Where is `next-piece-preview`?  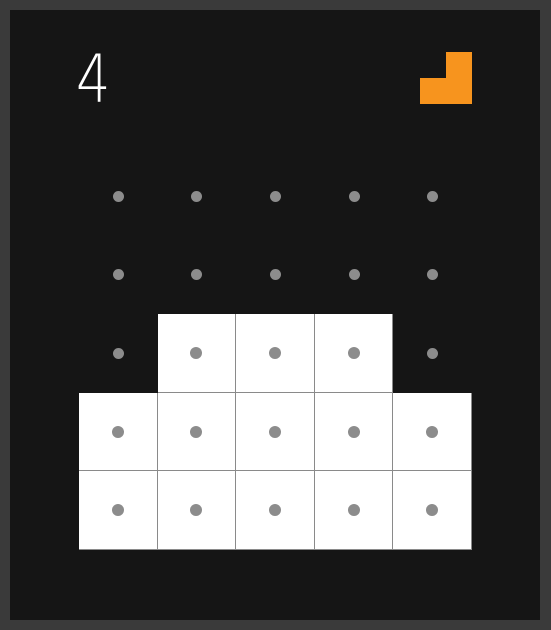
next-piece-preview is located at coordinates (446, 78).